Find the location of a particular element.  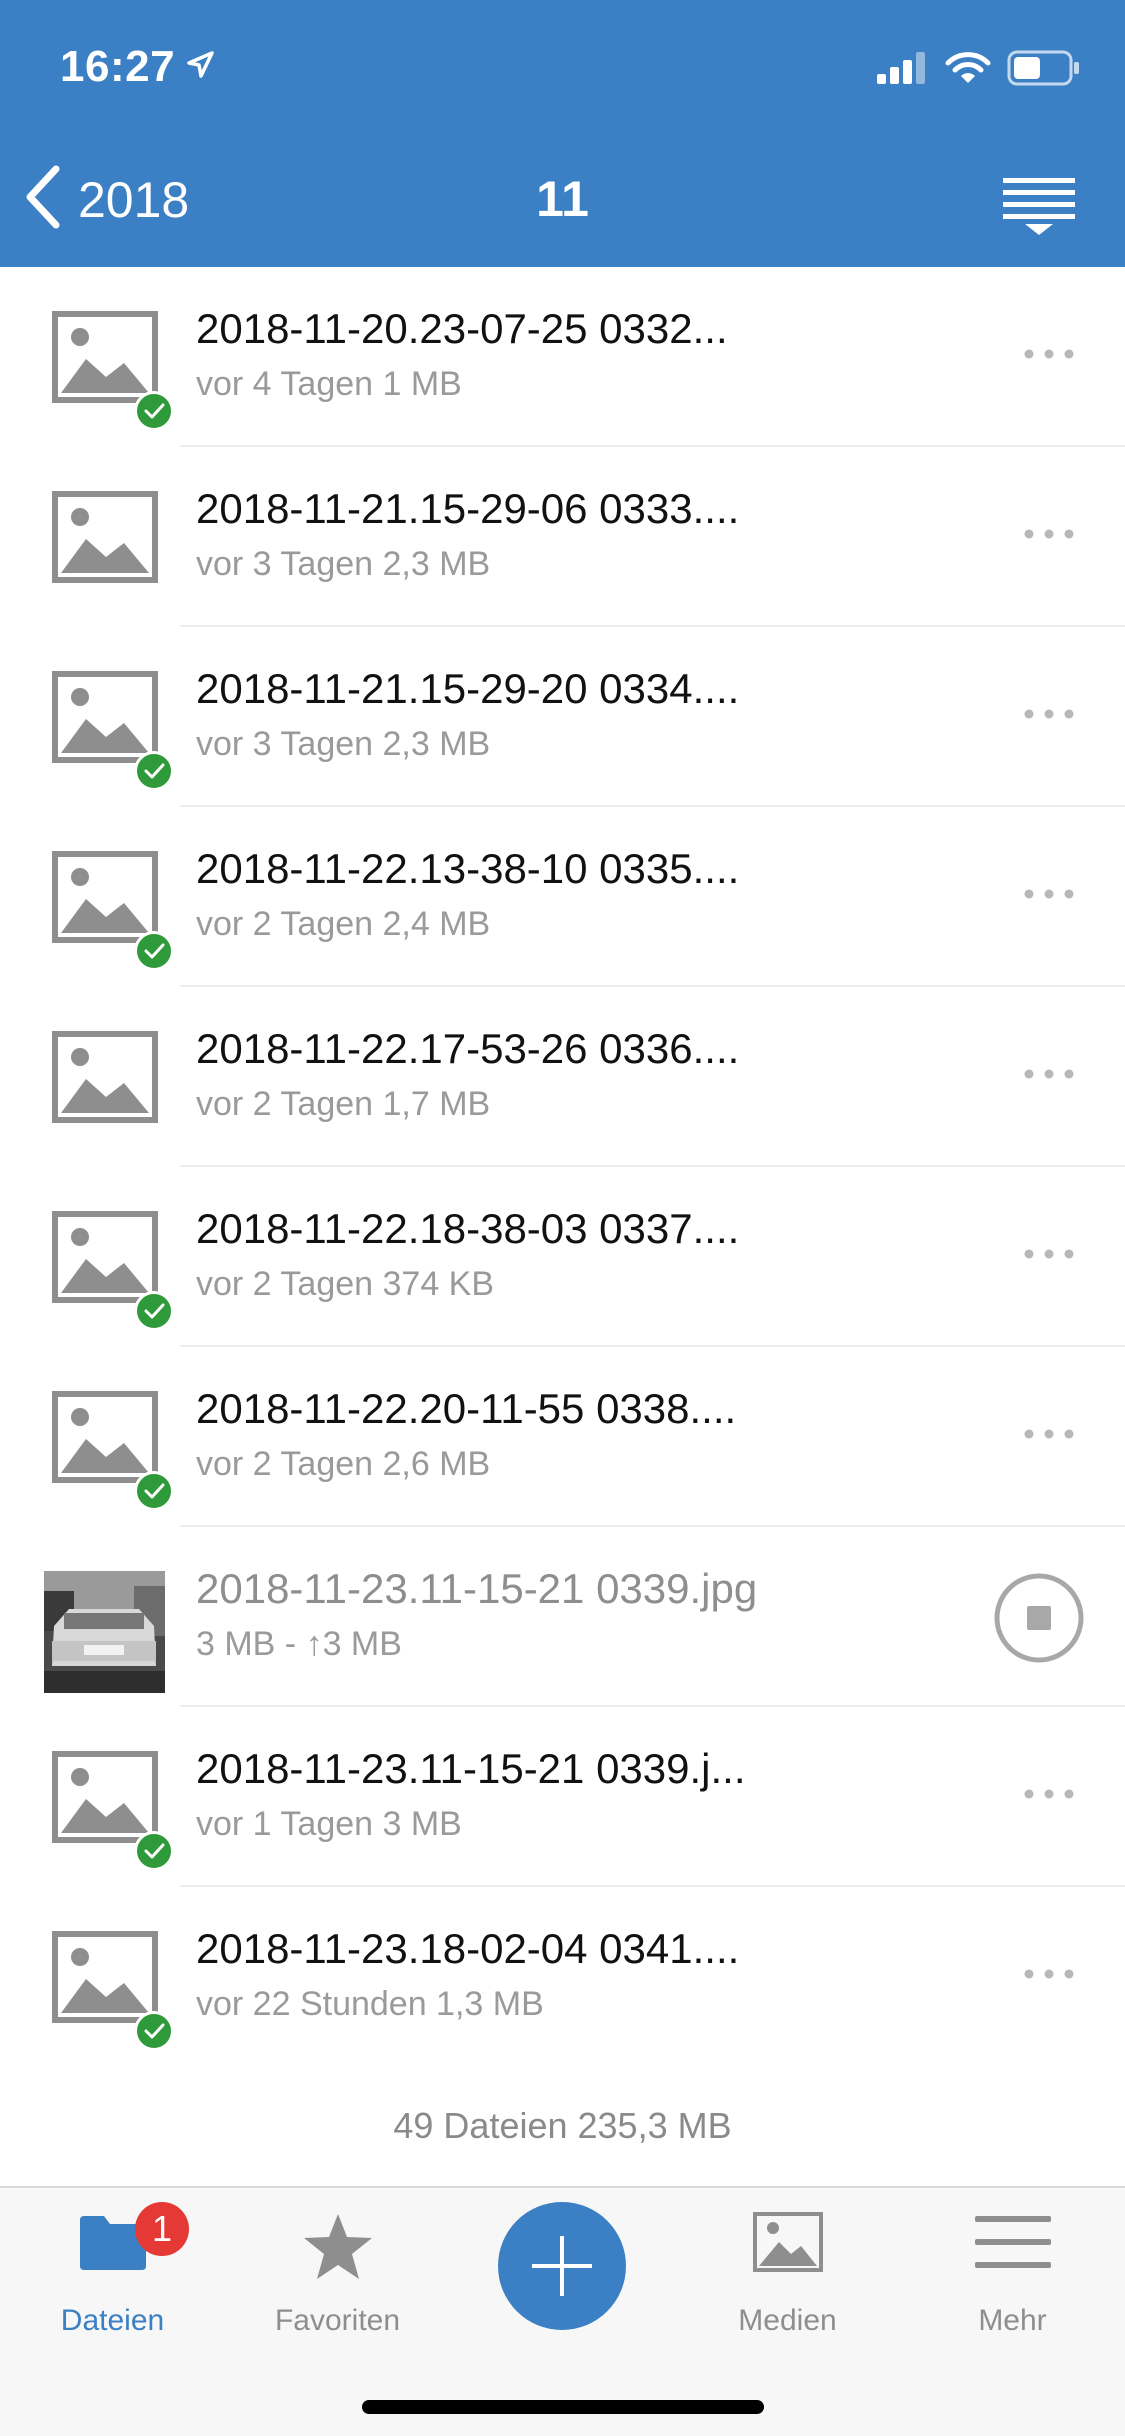

tab-favorites: Favoriten is located at coordinates (337, 2268).